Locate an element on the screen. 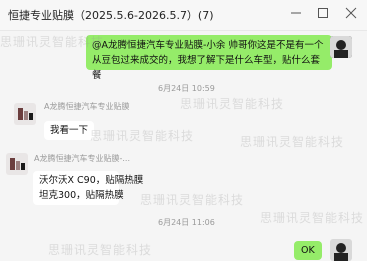 Image resolution: width=367 pixels, height=261 pixels. message-text: 我看一下 is located at coordinates (69, 130).